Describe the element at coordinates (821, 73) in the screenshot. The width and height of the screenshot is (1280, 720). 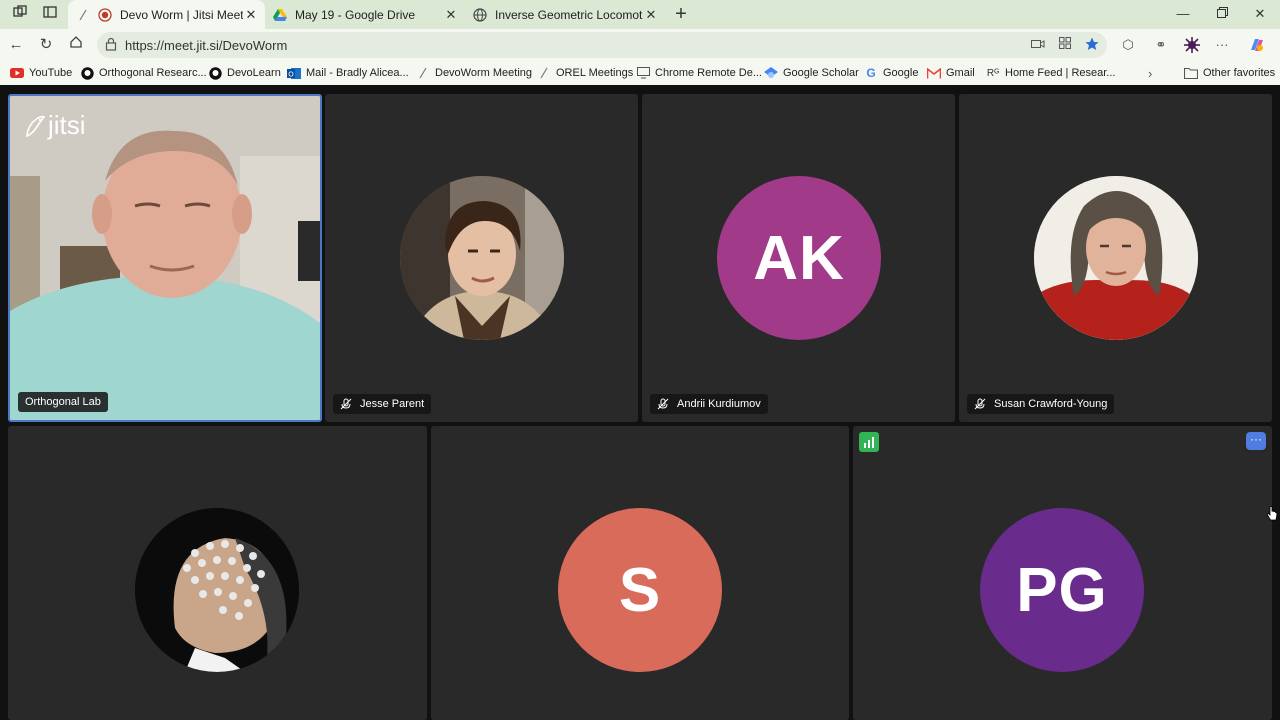
I see `bookmark-label: Google Scholar` at that location.